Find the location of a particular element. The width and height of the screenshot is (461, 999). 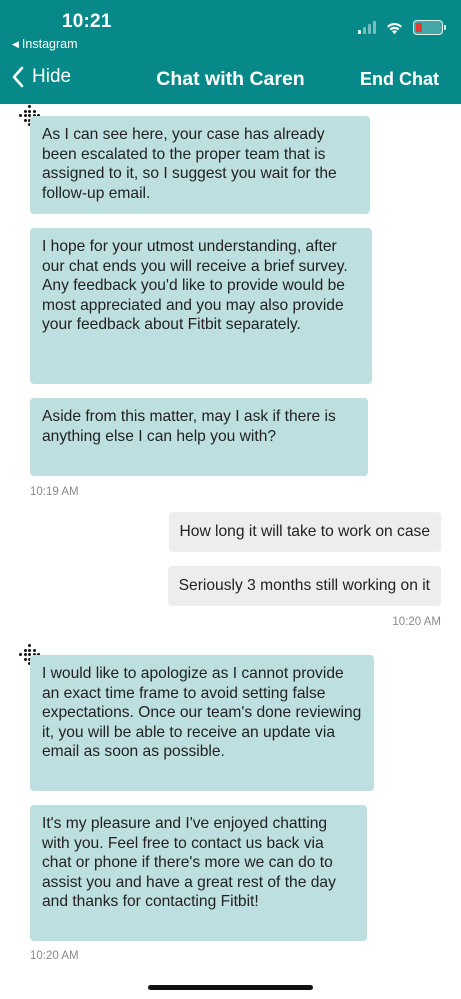

status-icons is located at coordinates (402, 27).